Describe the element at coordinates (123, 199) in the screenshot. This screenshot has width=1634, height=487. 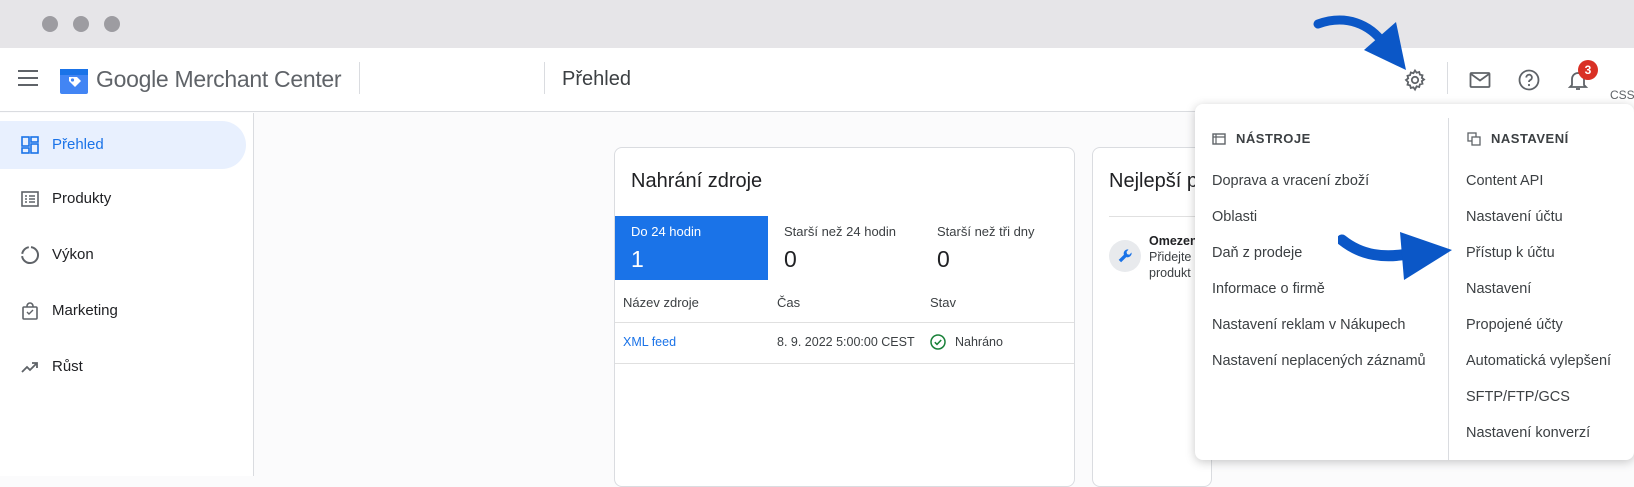
I see `sidebar-item-produkty: Produkty` at that location.